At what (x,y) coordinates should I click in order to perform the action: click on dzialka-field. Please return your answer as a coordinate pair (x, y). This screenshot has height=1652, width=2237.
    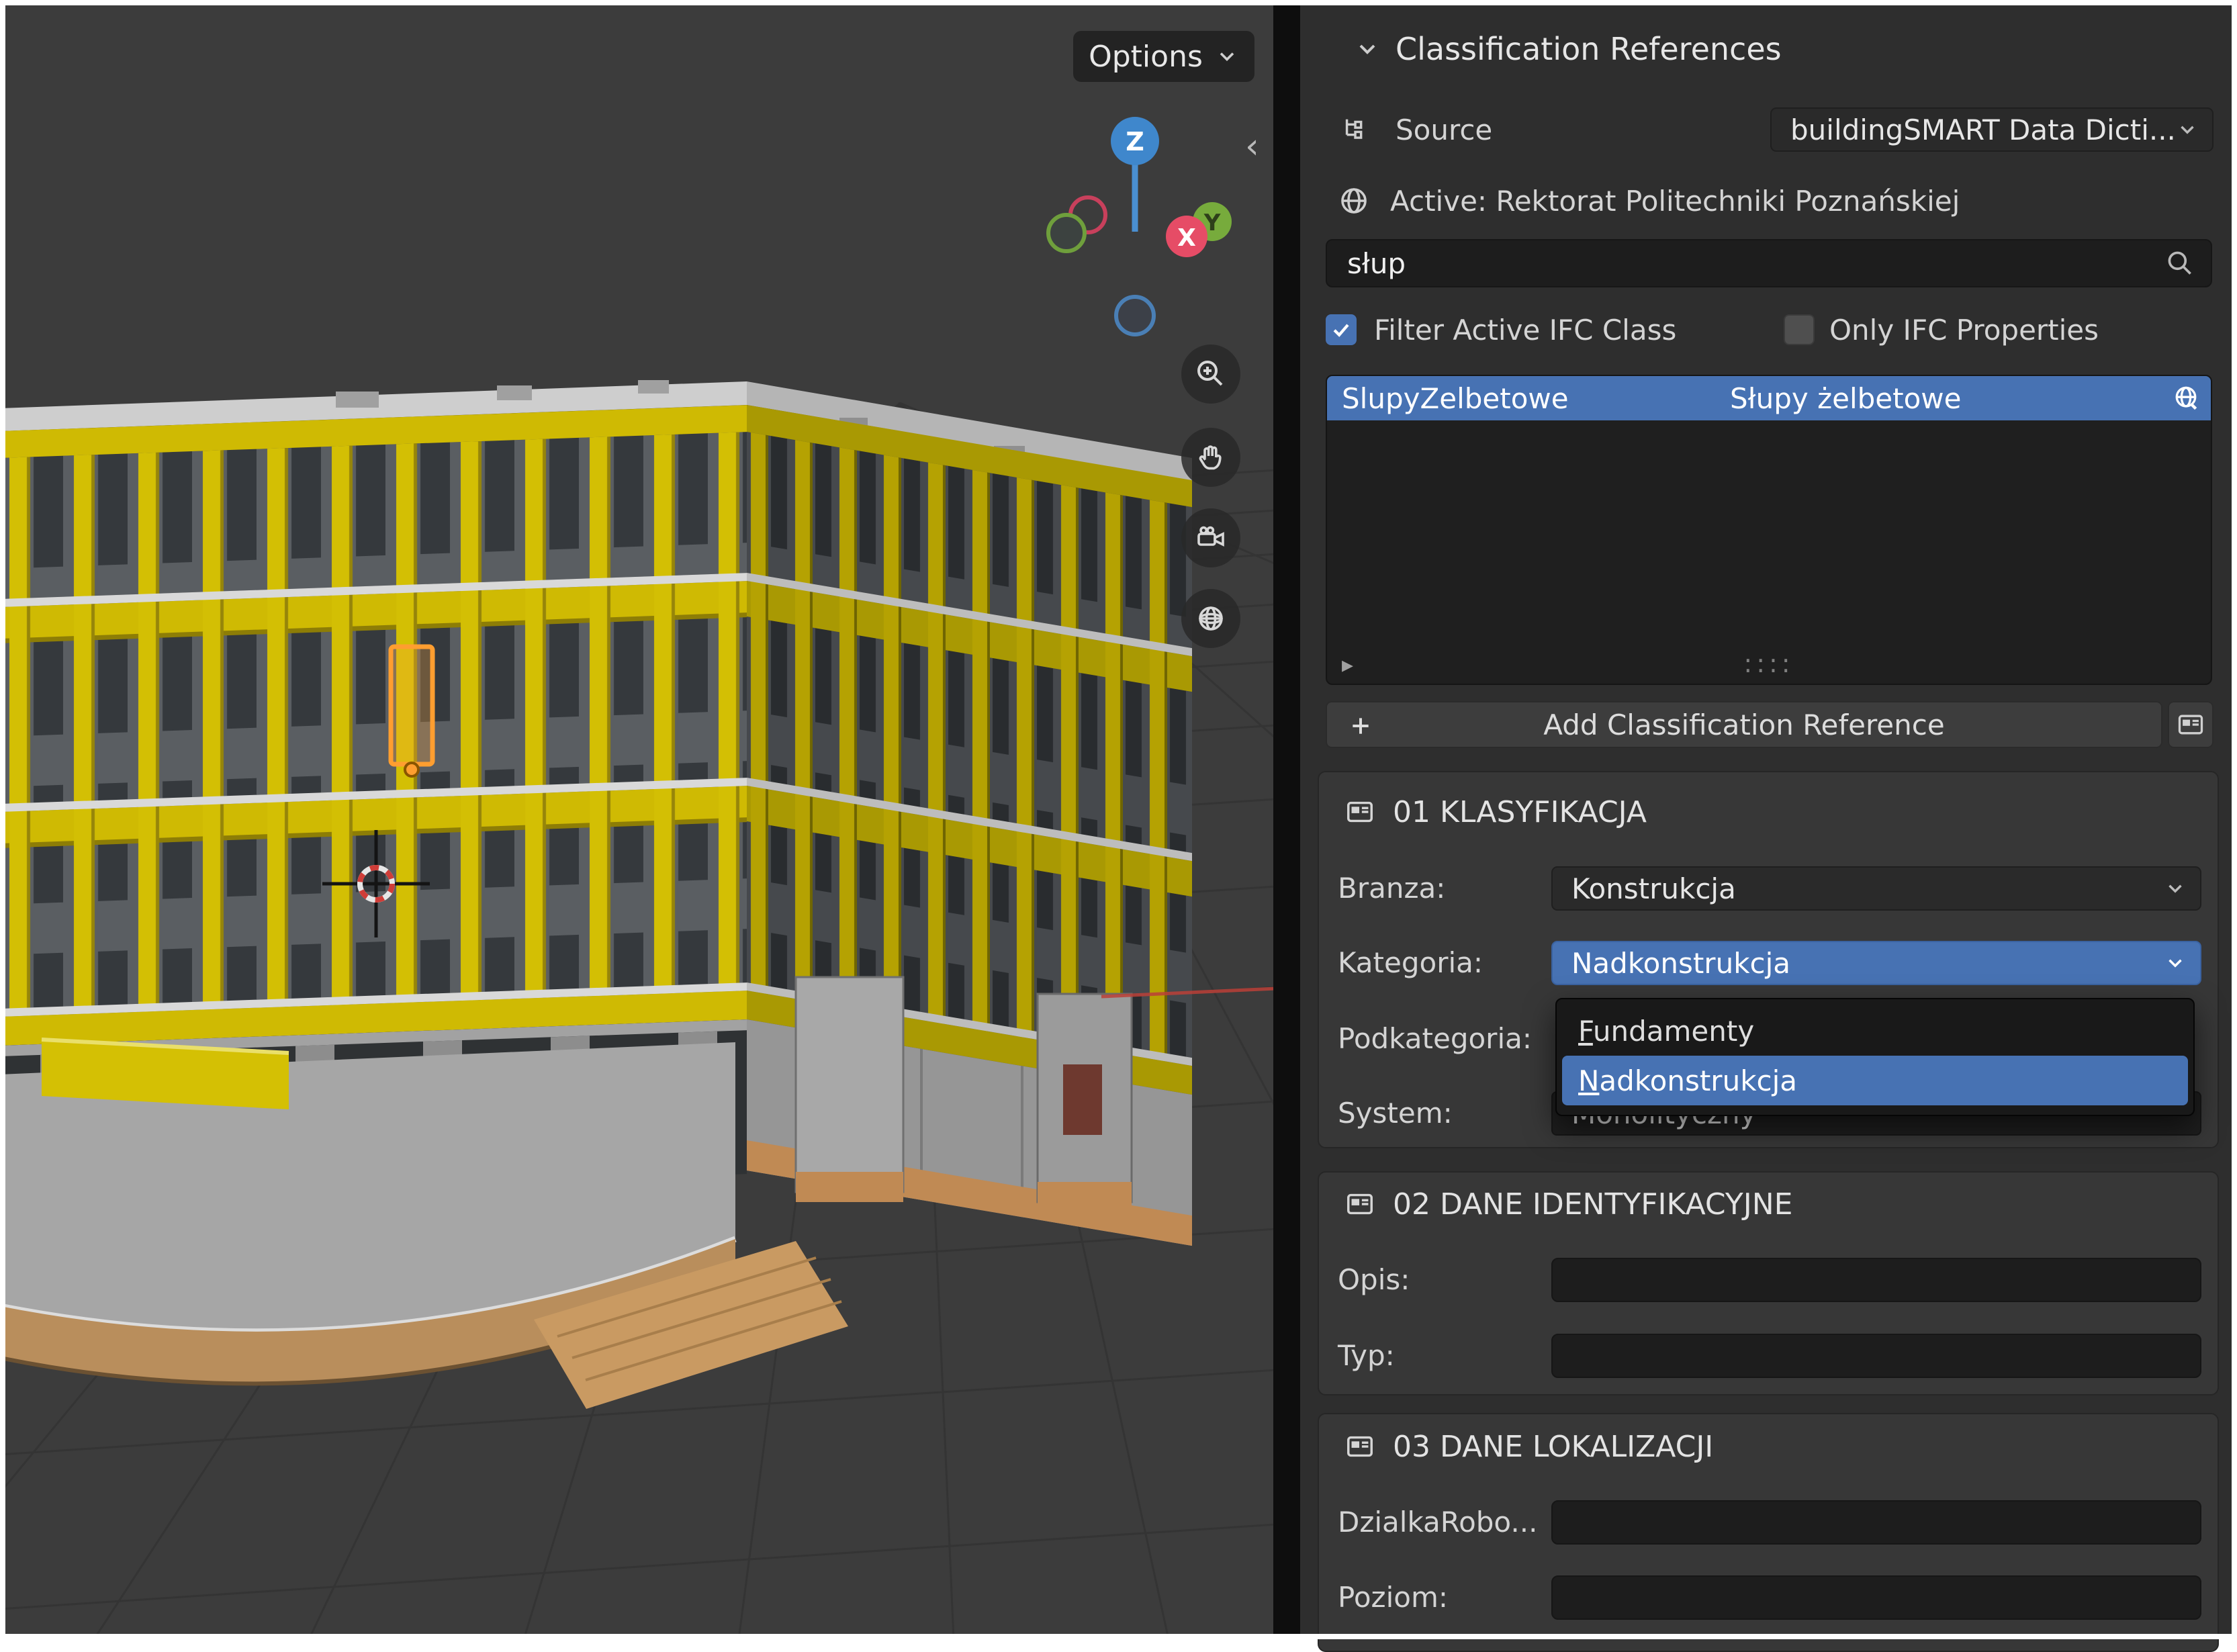
    Looking at the image, I should click on (1876, 1522).